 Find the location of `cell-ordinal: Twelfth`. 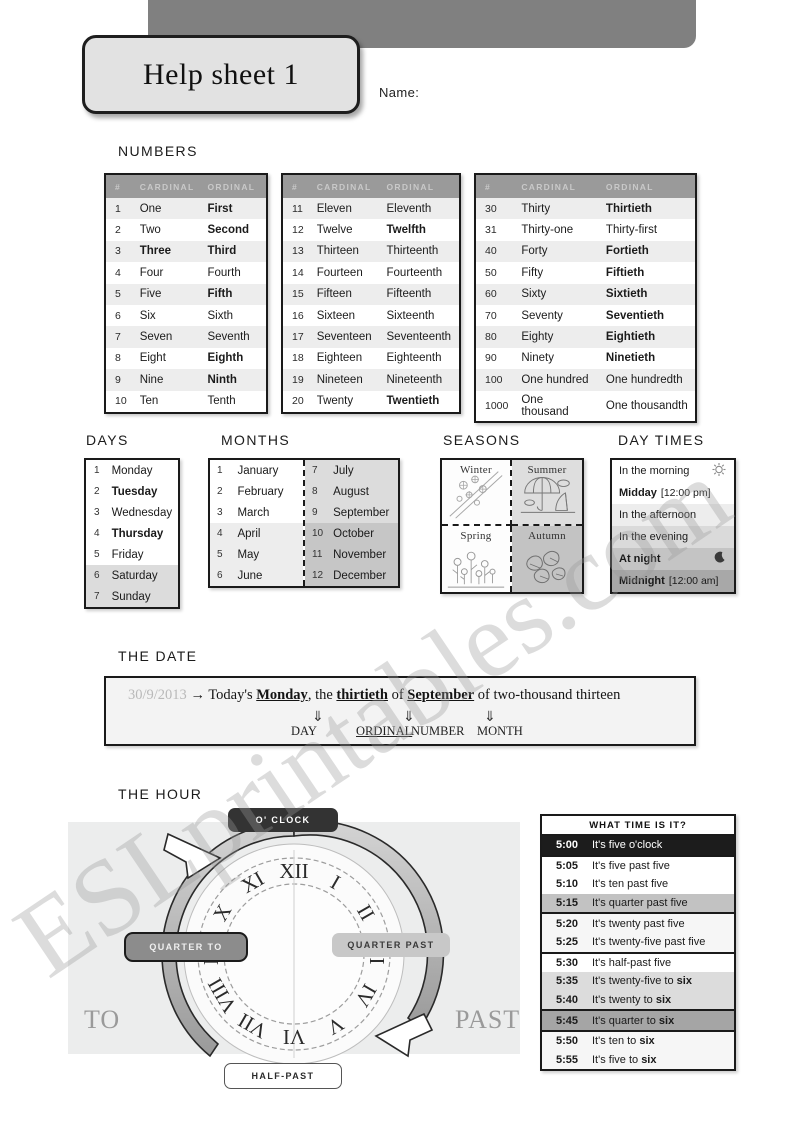

cell-ordinal: Twelfth is located at coordinates (406, 230).